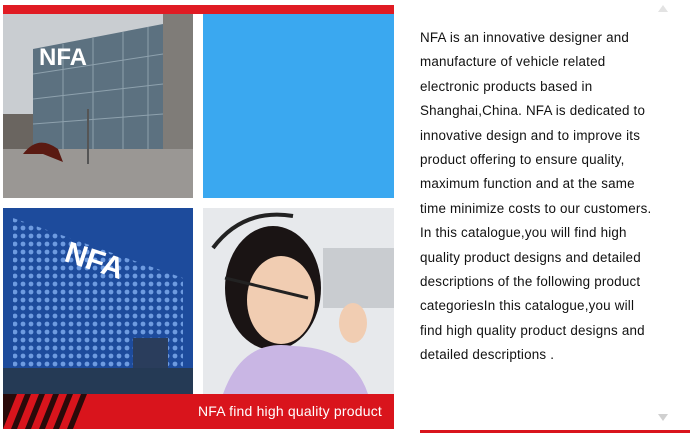  Describe the element at coordinates (298, 106) in the screenshot. I see `blue-color-tile` at that location.